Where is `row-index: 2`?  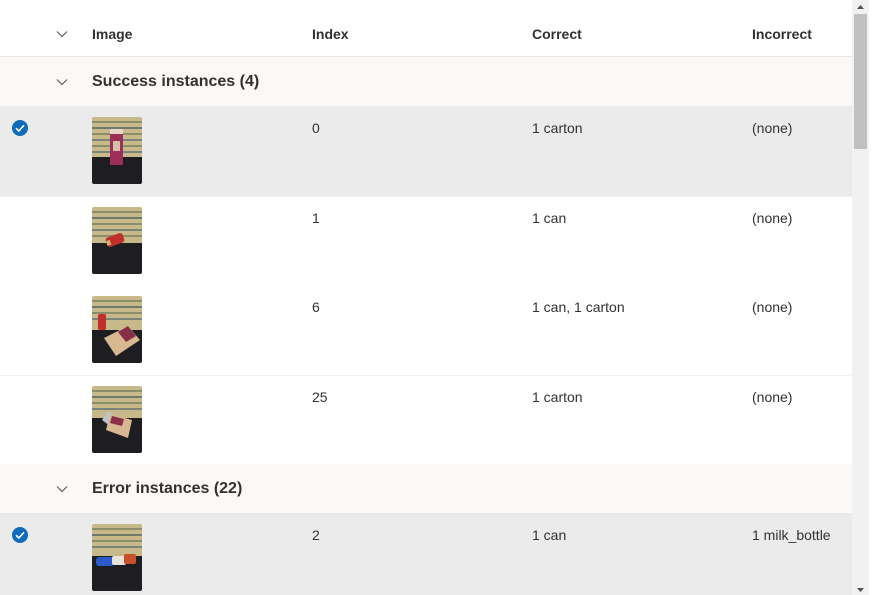
row-index: 2 is located at coordinates (316, 535).